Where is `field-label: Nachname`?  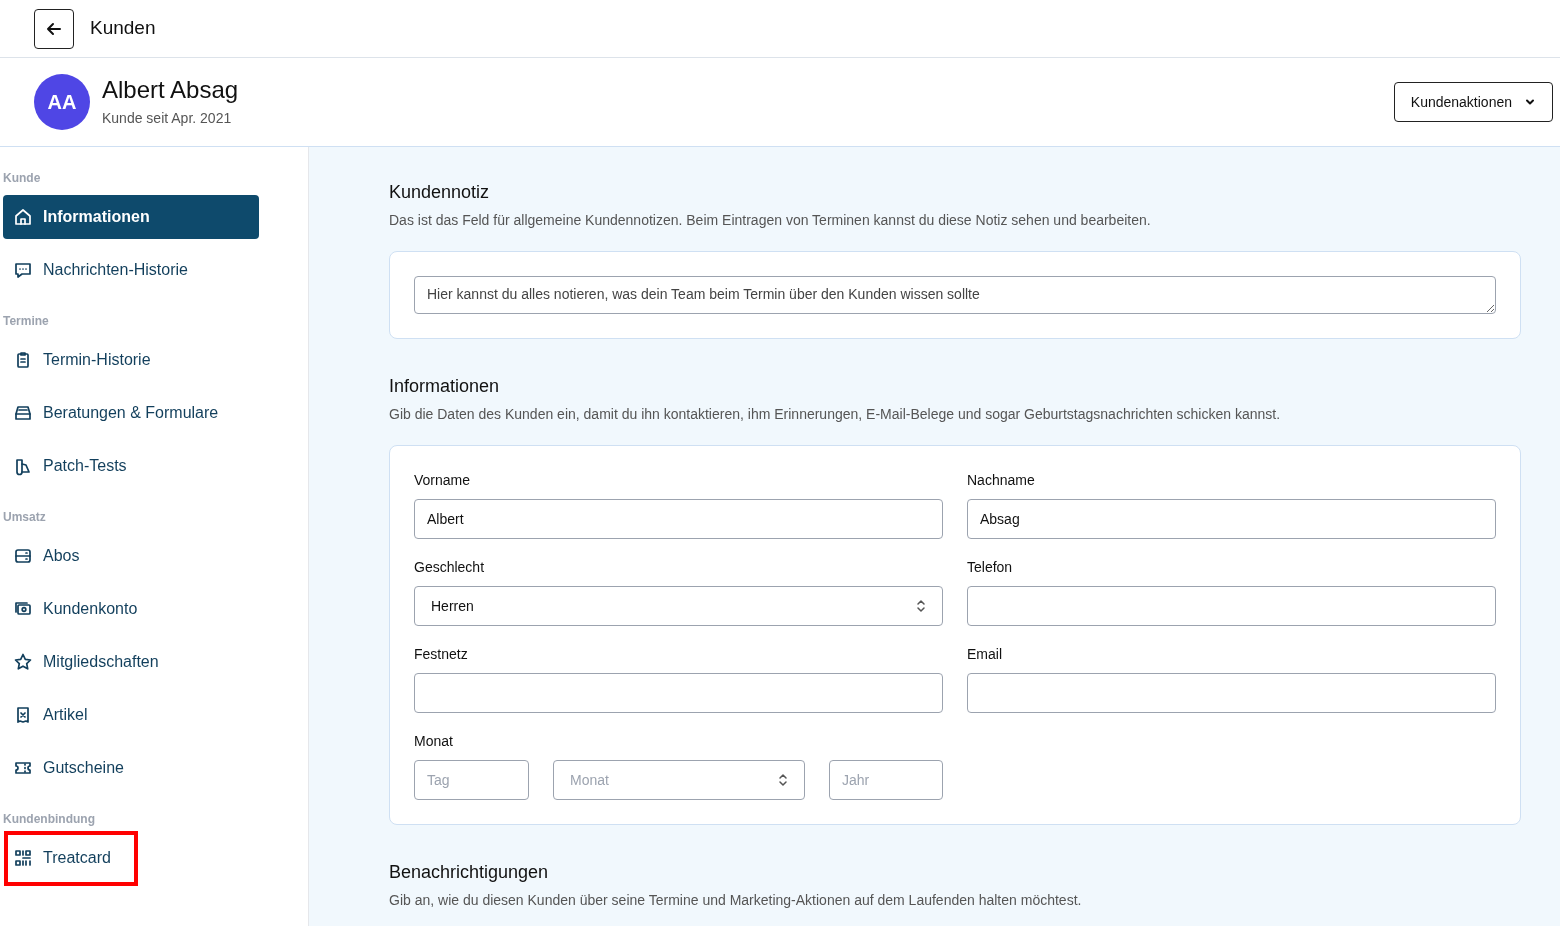
field-label: Nachname is located at coordinates (1001, 480).